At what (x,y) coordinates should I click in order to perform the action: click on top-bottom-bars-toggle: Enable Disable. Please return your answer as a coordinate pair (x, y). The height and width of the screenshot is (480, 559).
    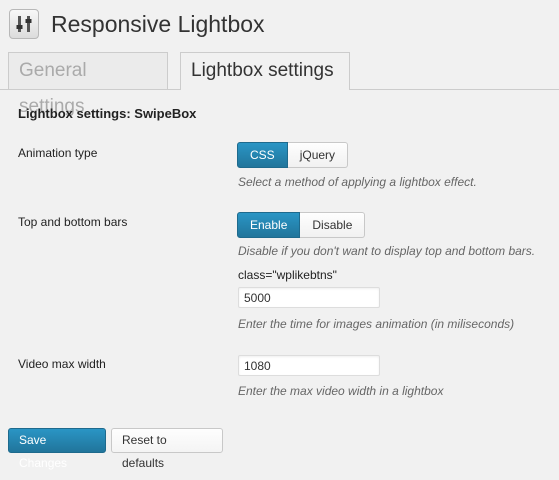
    Looking at the image, I should click on (301, 225).